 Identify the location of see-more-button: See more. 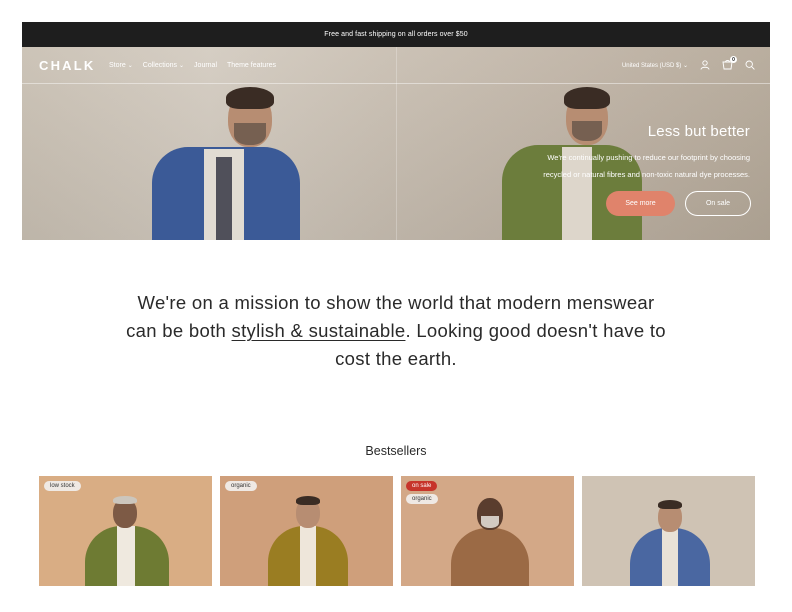
(640, 203).